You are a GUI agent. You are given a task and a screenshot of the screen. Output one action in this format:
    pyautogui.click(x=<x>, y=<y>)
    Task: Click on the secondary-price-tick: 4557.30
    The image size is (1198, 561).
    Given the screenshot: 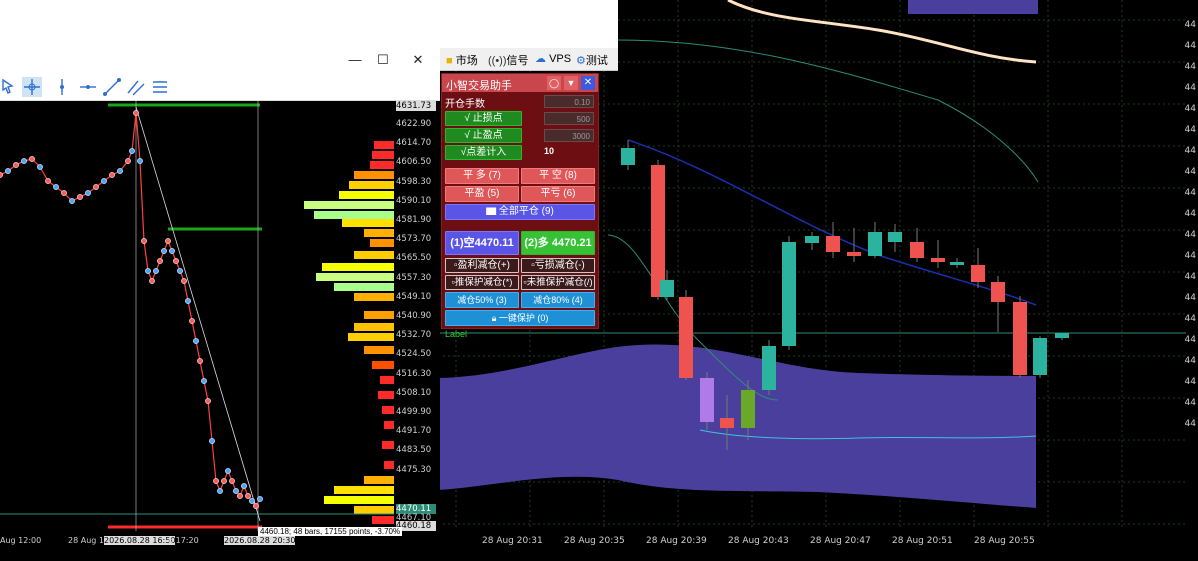 What is the action you would take?
    pyautogui.click(x=414, y=277)
    